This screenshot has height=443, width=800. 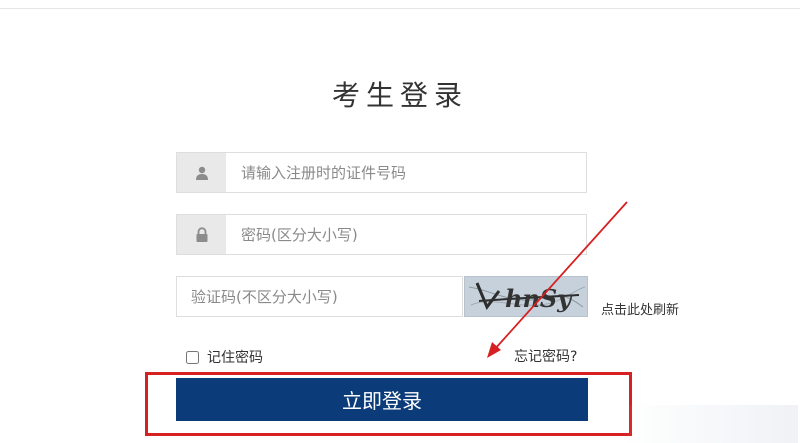 I want to click on captcha-image: hnSy, so click(x=526, y=296).